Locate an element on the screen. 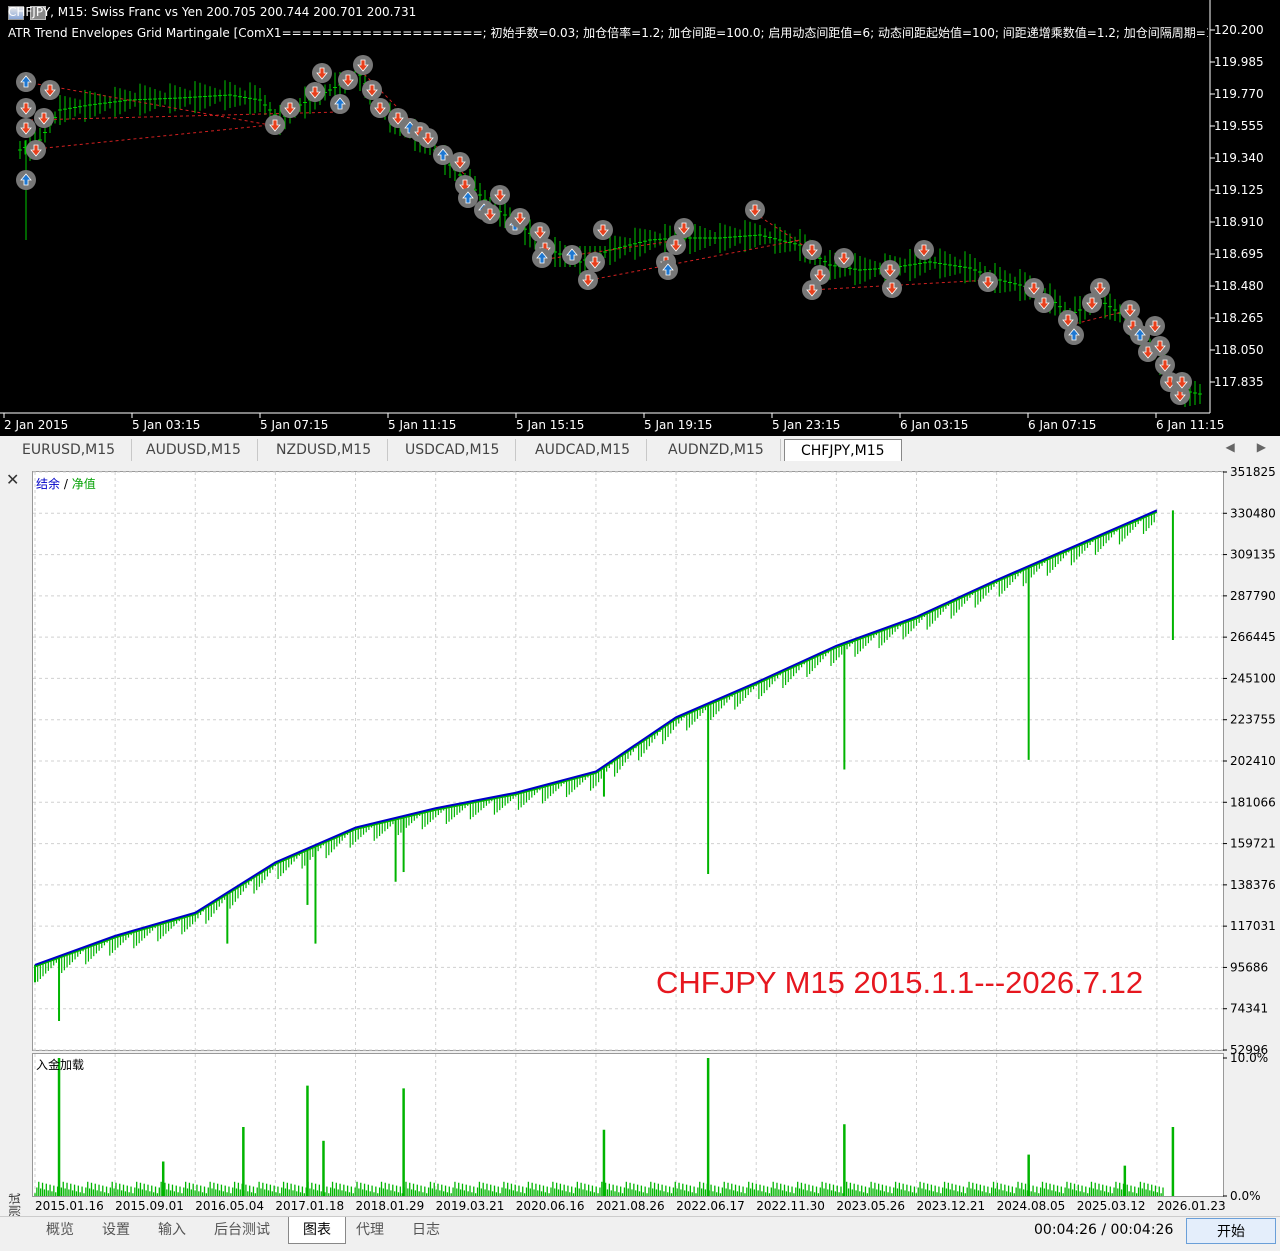  symbol-tab-eurusd-m15: EURUSD,M15 is located at coordinates (69, 450).